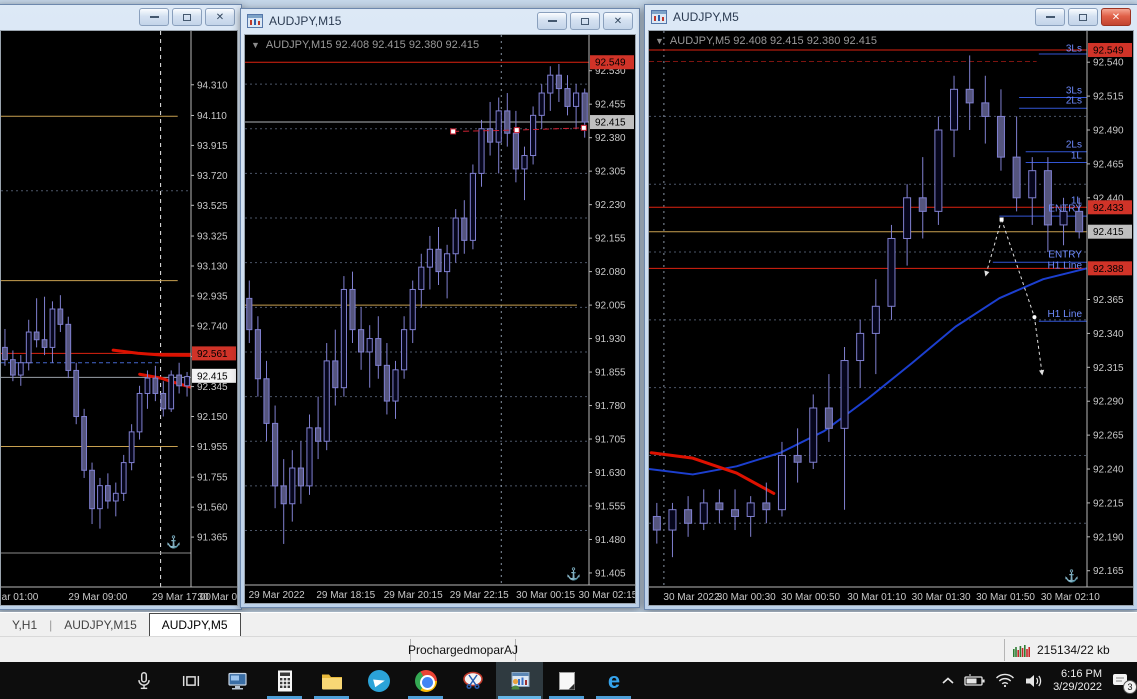 This screenshot has height=699, width=1137. What do you see at coordinates (1108, 63) in the screenshot?
I see `svg-text: 92.540` at bounding box center [1108, 63].